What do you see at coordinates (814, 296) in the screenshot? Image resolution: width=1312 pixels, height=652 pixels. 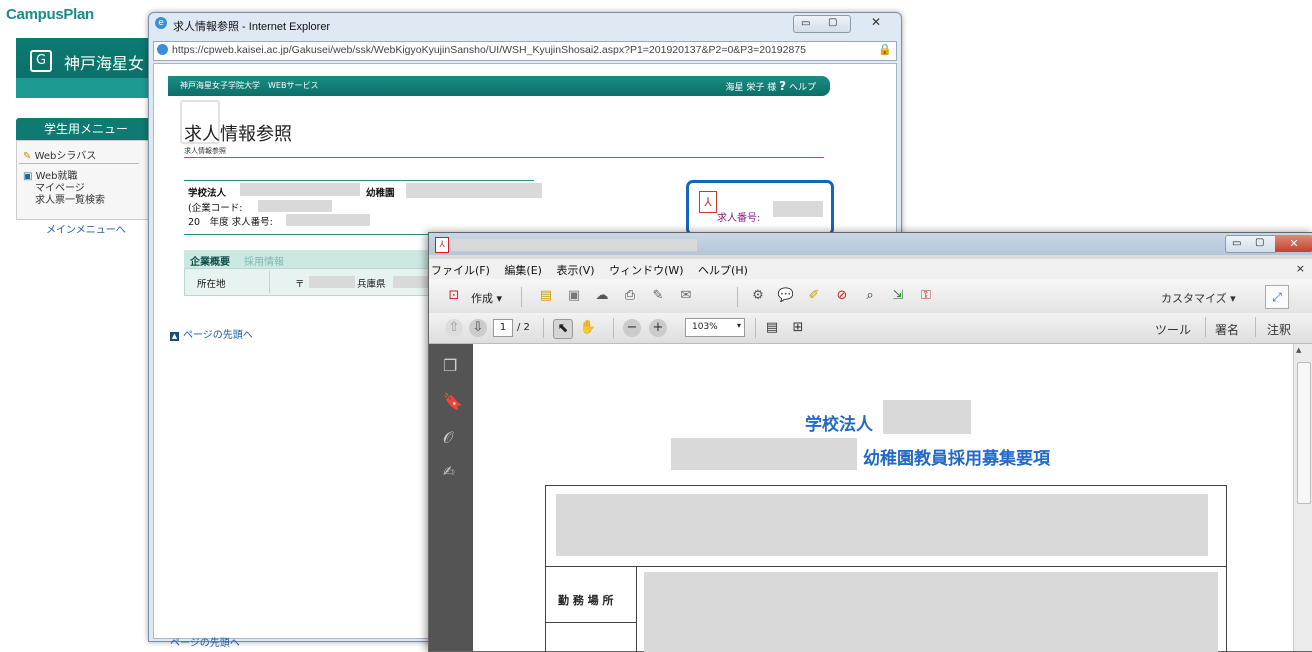 I see `highlight-icon: ✐` at bounding box center [814, 296].